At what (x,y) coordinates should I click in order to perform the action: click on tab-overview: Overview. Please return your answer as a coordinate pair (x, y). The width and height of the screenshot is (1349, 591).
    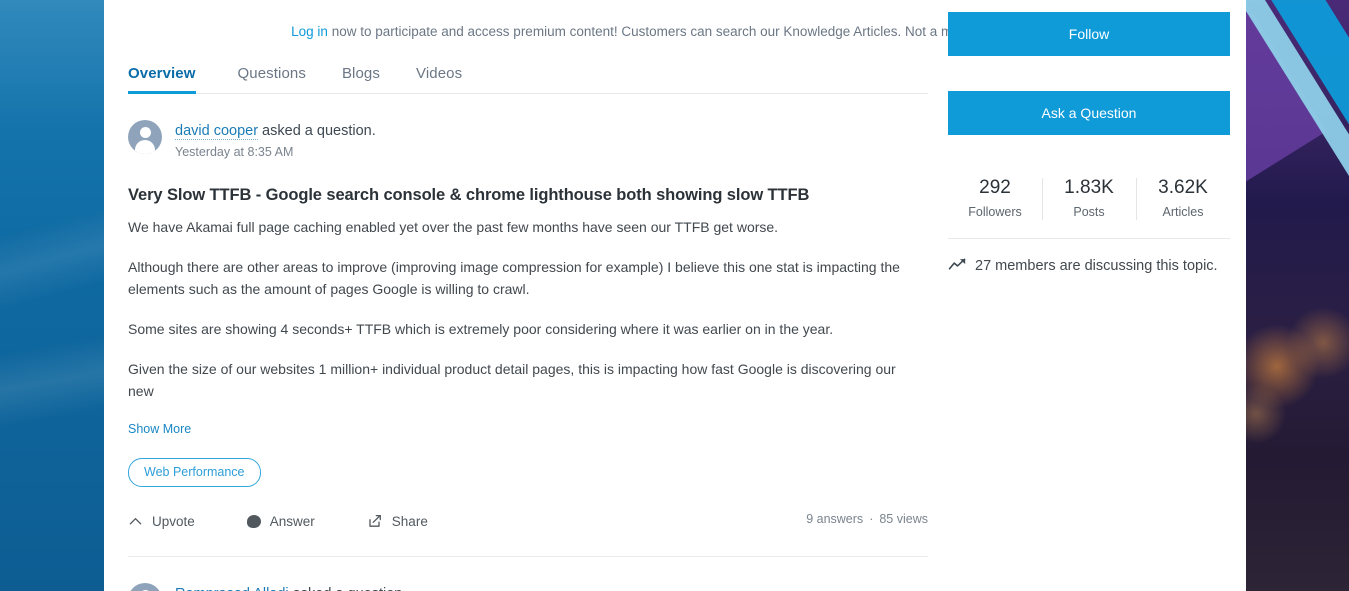
    Looking at the image, I should click on (171, 79).